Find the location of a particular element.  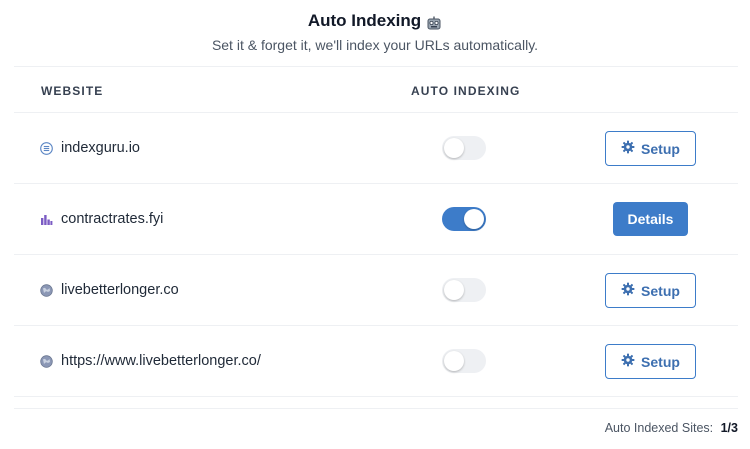

website-name: livebetterlonger.co is located at coordinates (120, 290).